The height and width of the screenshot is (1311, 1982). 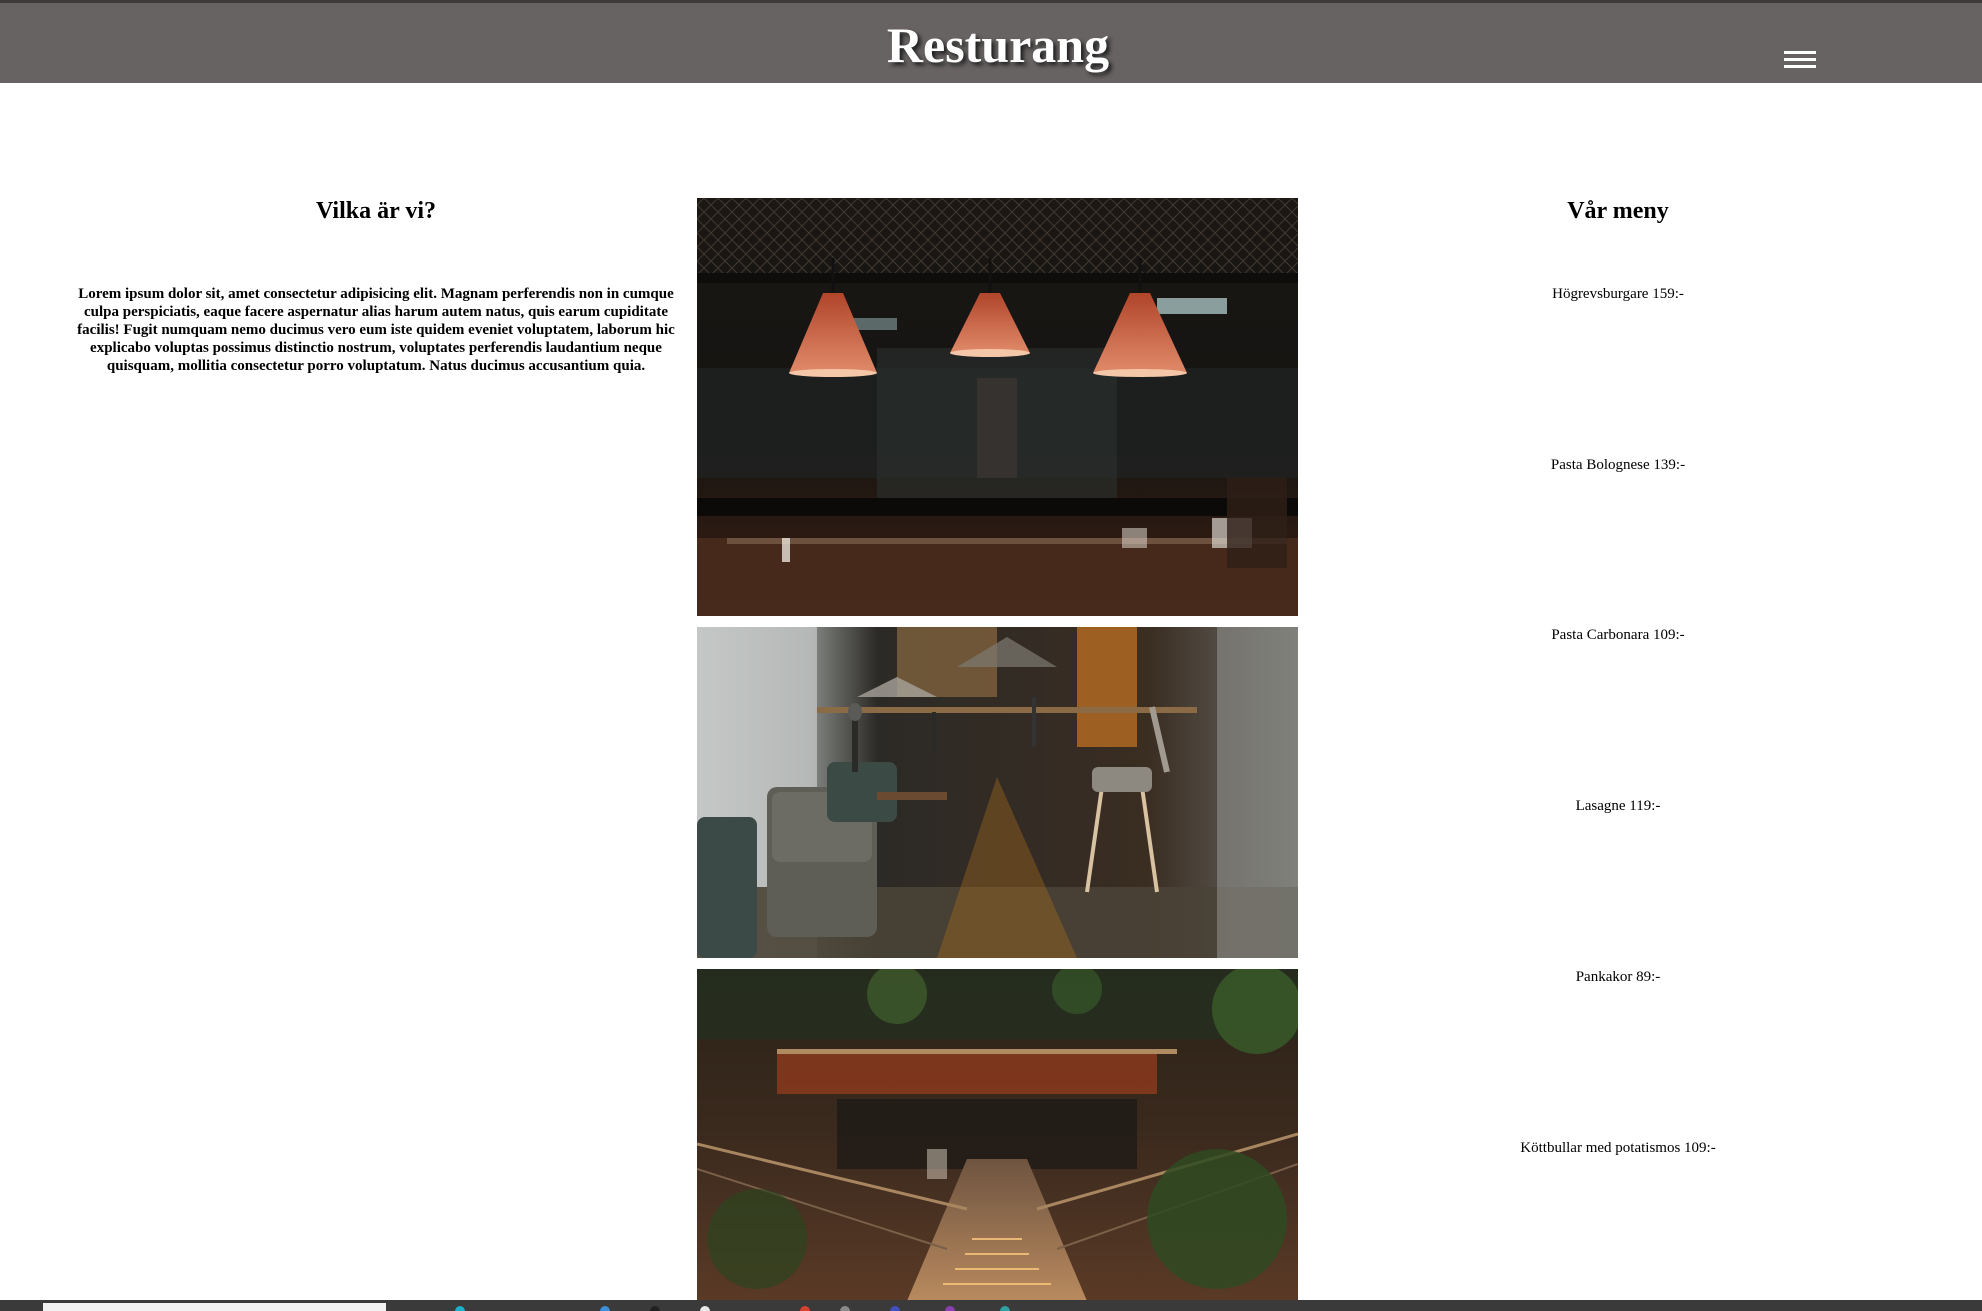 I want to click on menu-item: Lasagne 119:-, so click(x=1618, y=806).